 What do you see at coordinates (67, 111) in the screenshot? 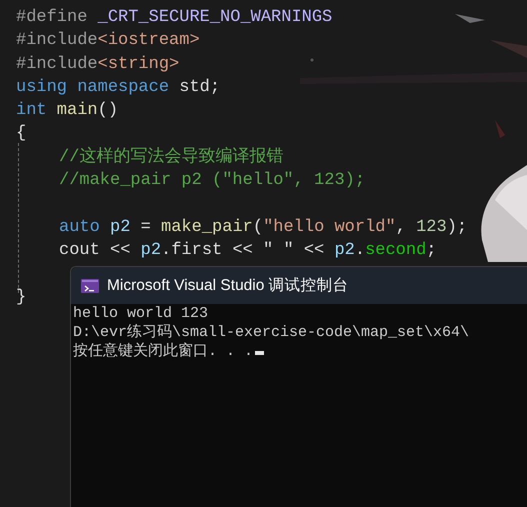
I see `code-line: int main()` at bounding box center [67, 111].